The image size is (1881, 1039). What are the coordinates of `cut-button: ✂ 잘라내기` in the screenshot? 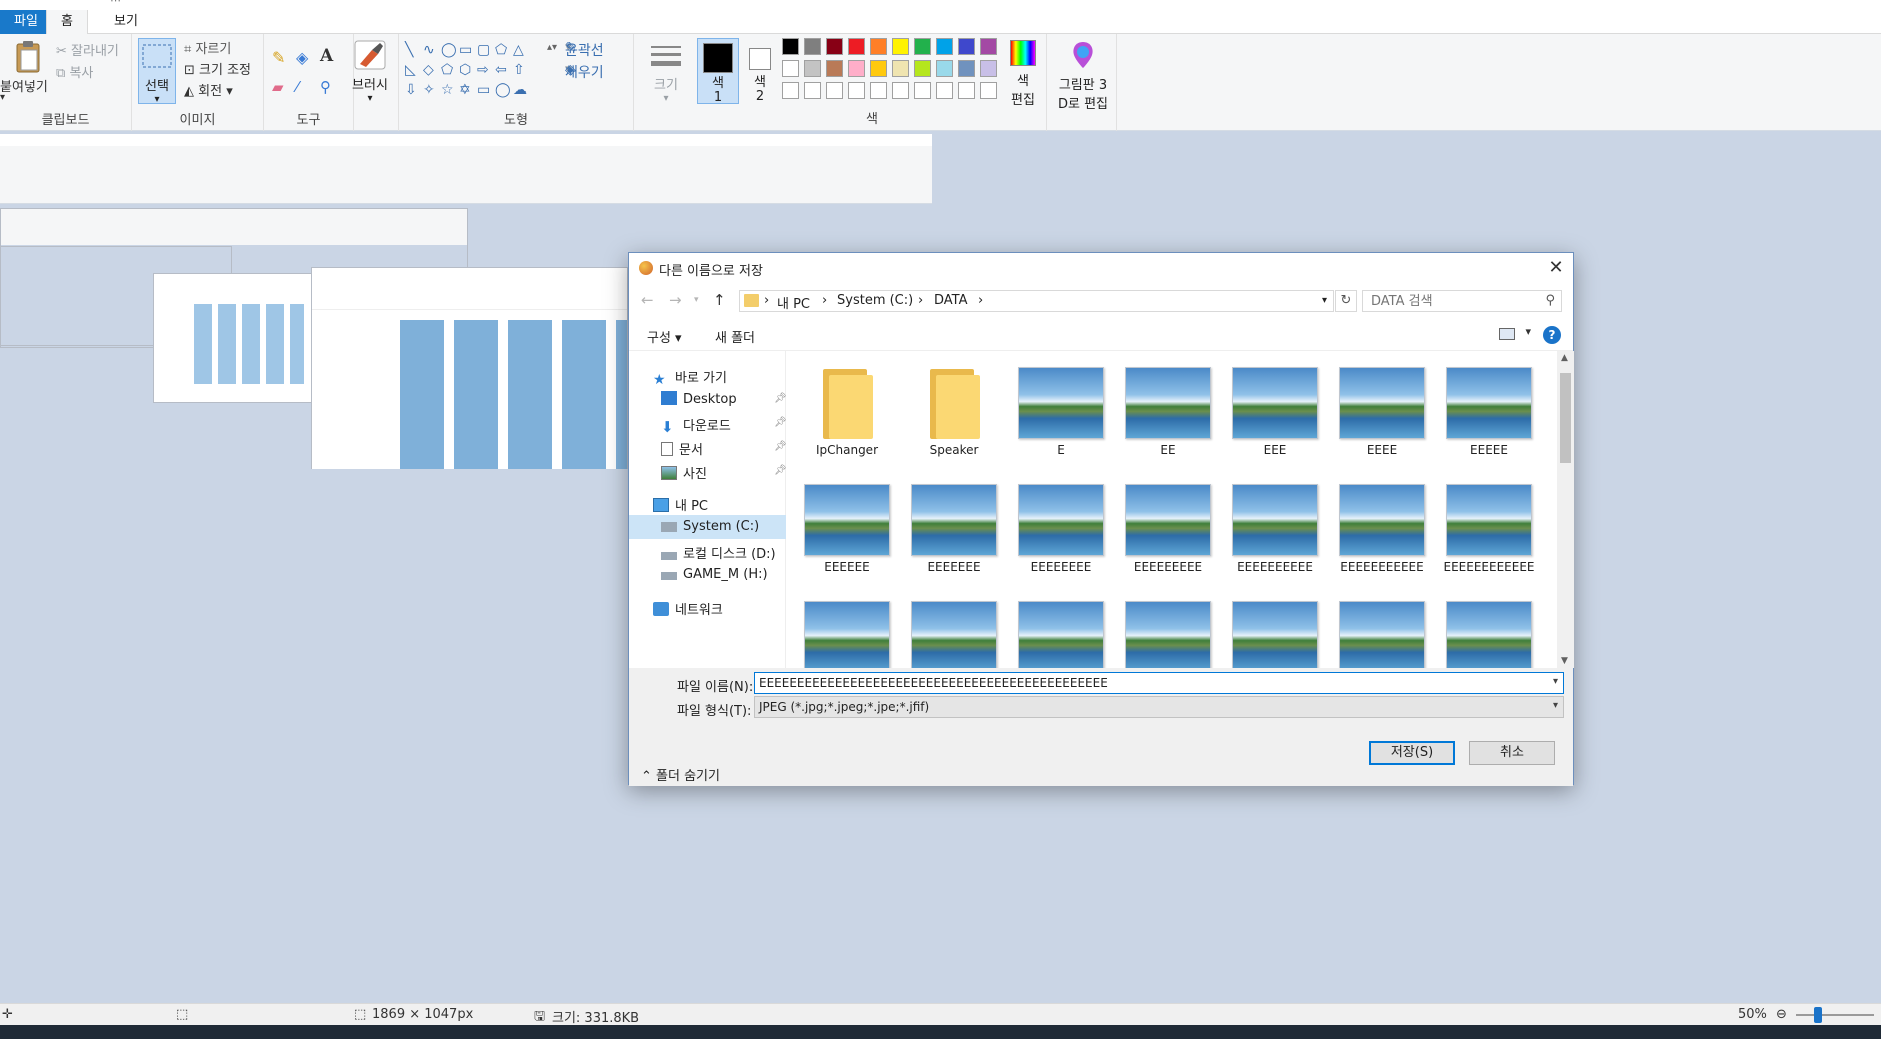 It's located at (87, 49).